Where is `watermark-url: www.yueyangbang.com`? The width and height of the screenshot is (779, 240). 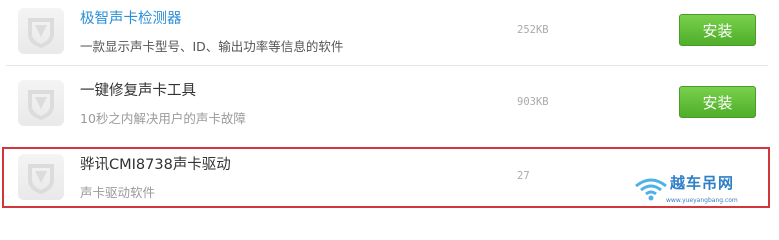 watermark-url: www.yueyangbang.com is located at coordinates (702, 200).